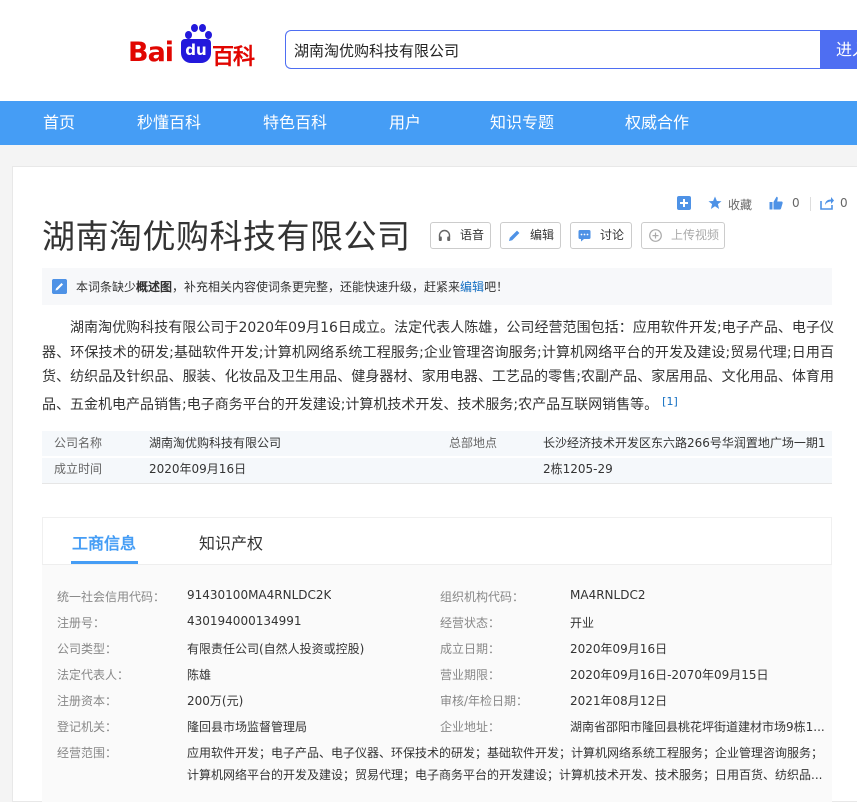 The width and height of the screenshot is (857, 802). Describe the element at coordinates (316, 287) in the screenshot. I see `notice-text-part2: ，补充相关内容使词条更完整，还能快速升级，赶紧来` at that location.